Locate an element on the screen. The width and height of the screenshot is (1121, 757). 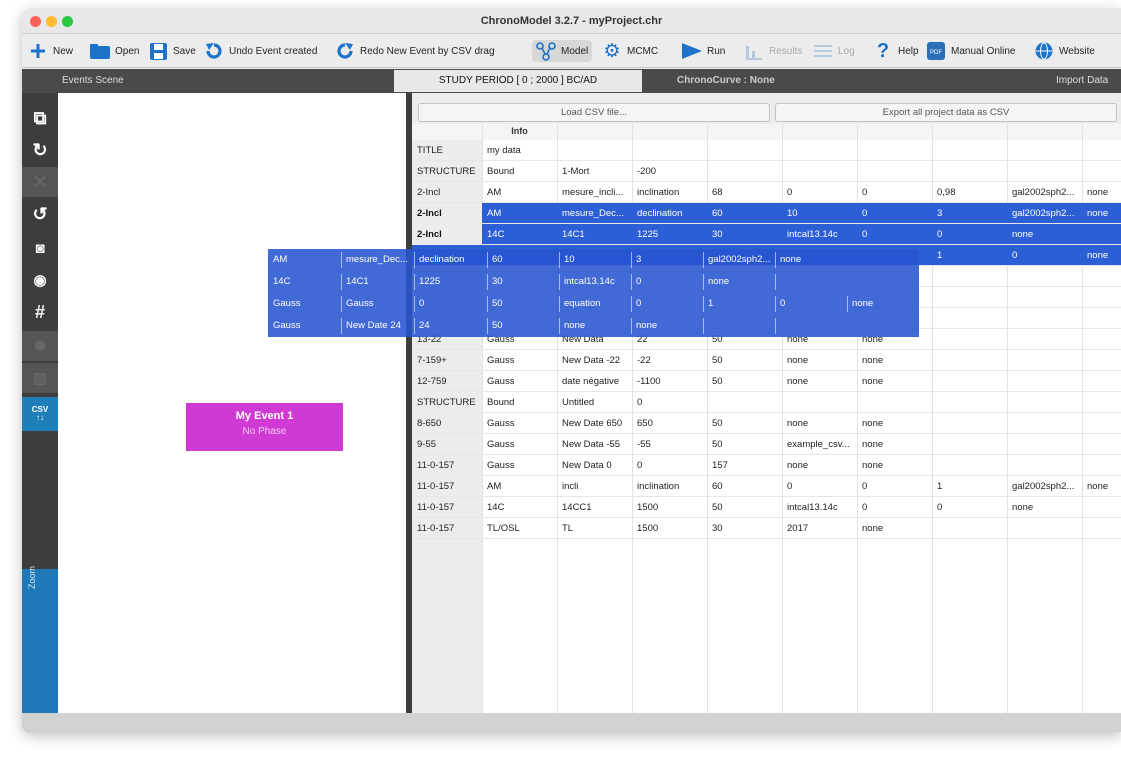
table-cell: intcal13.14c is located at coordinates (819, 507).